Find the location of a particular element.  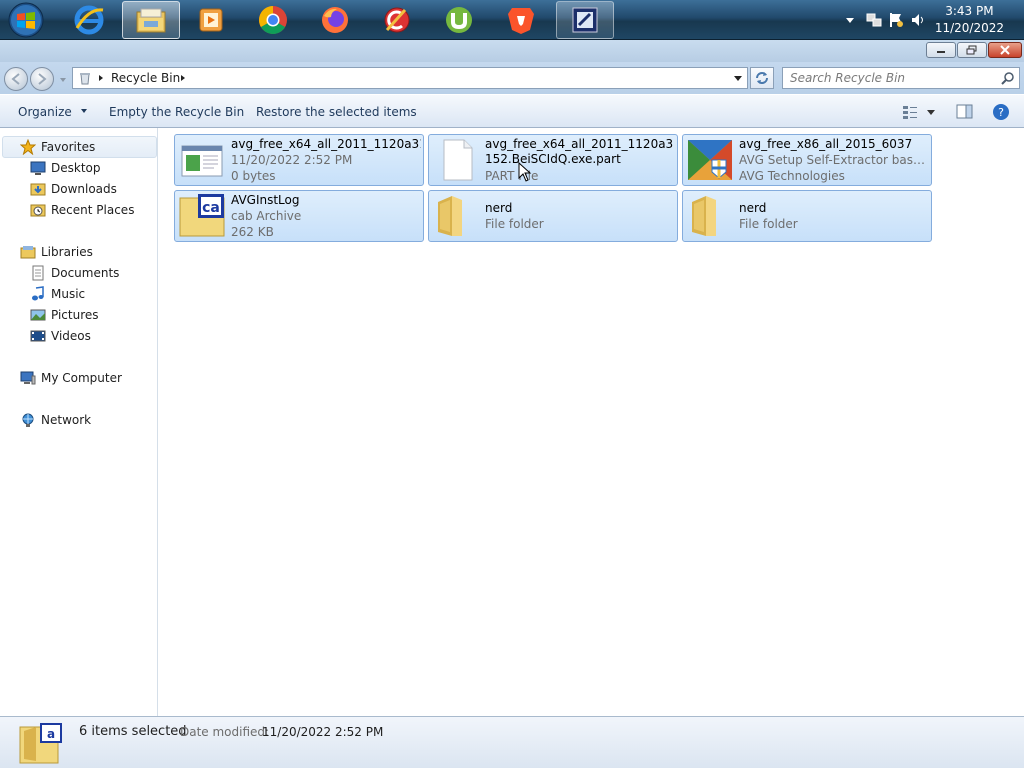

file-type: PART File is located at coordinates (512, 176).